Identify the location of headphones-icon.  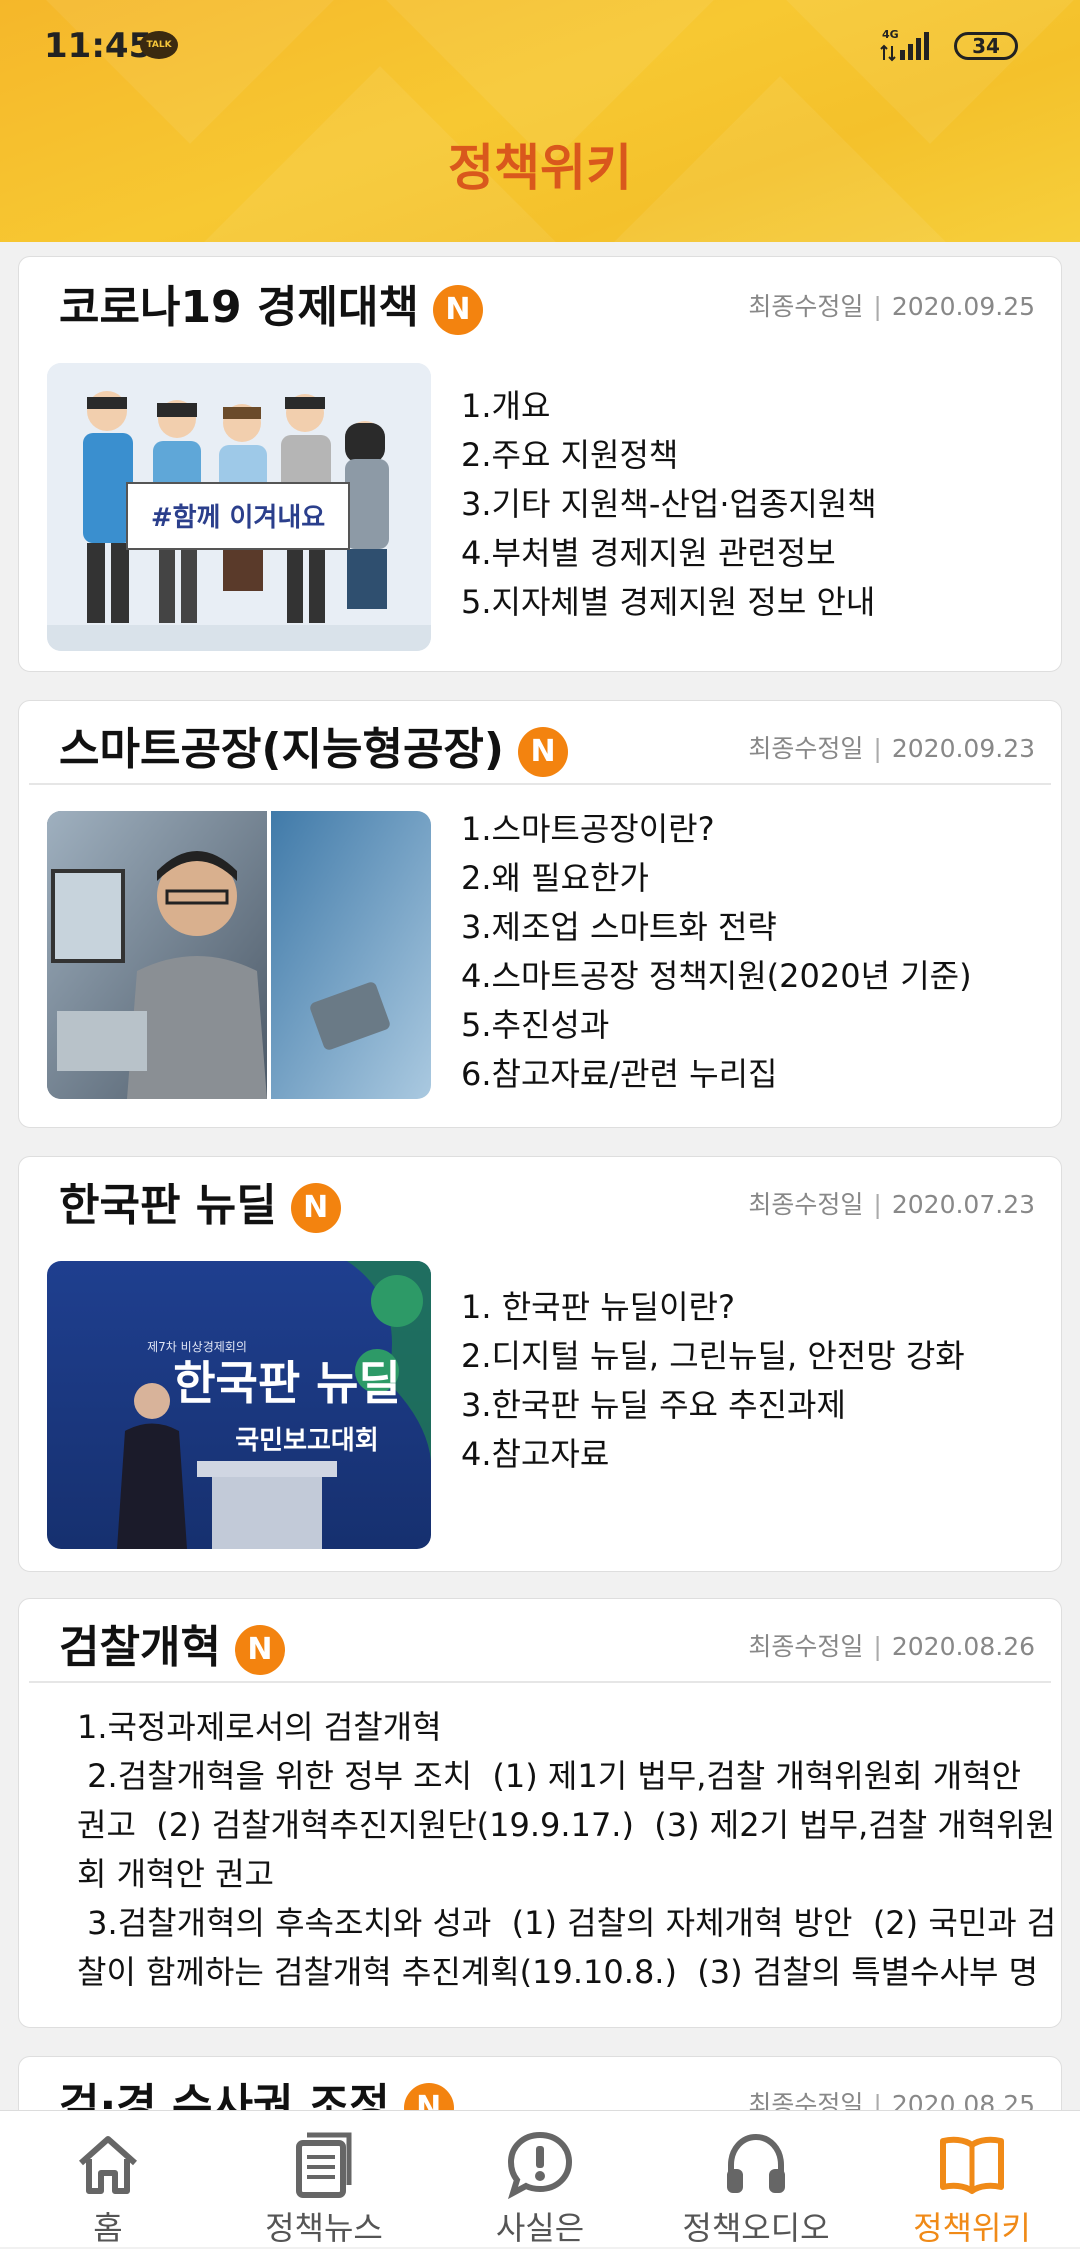
(756, 2163).